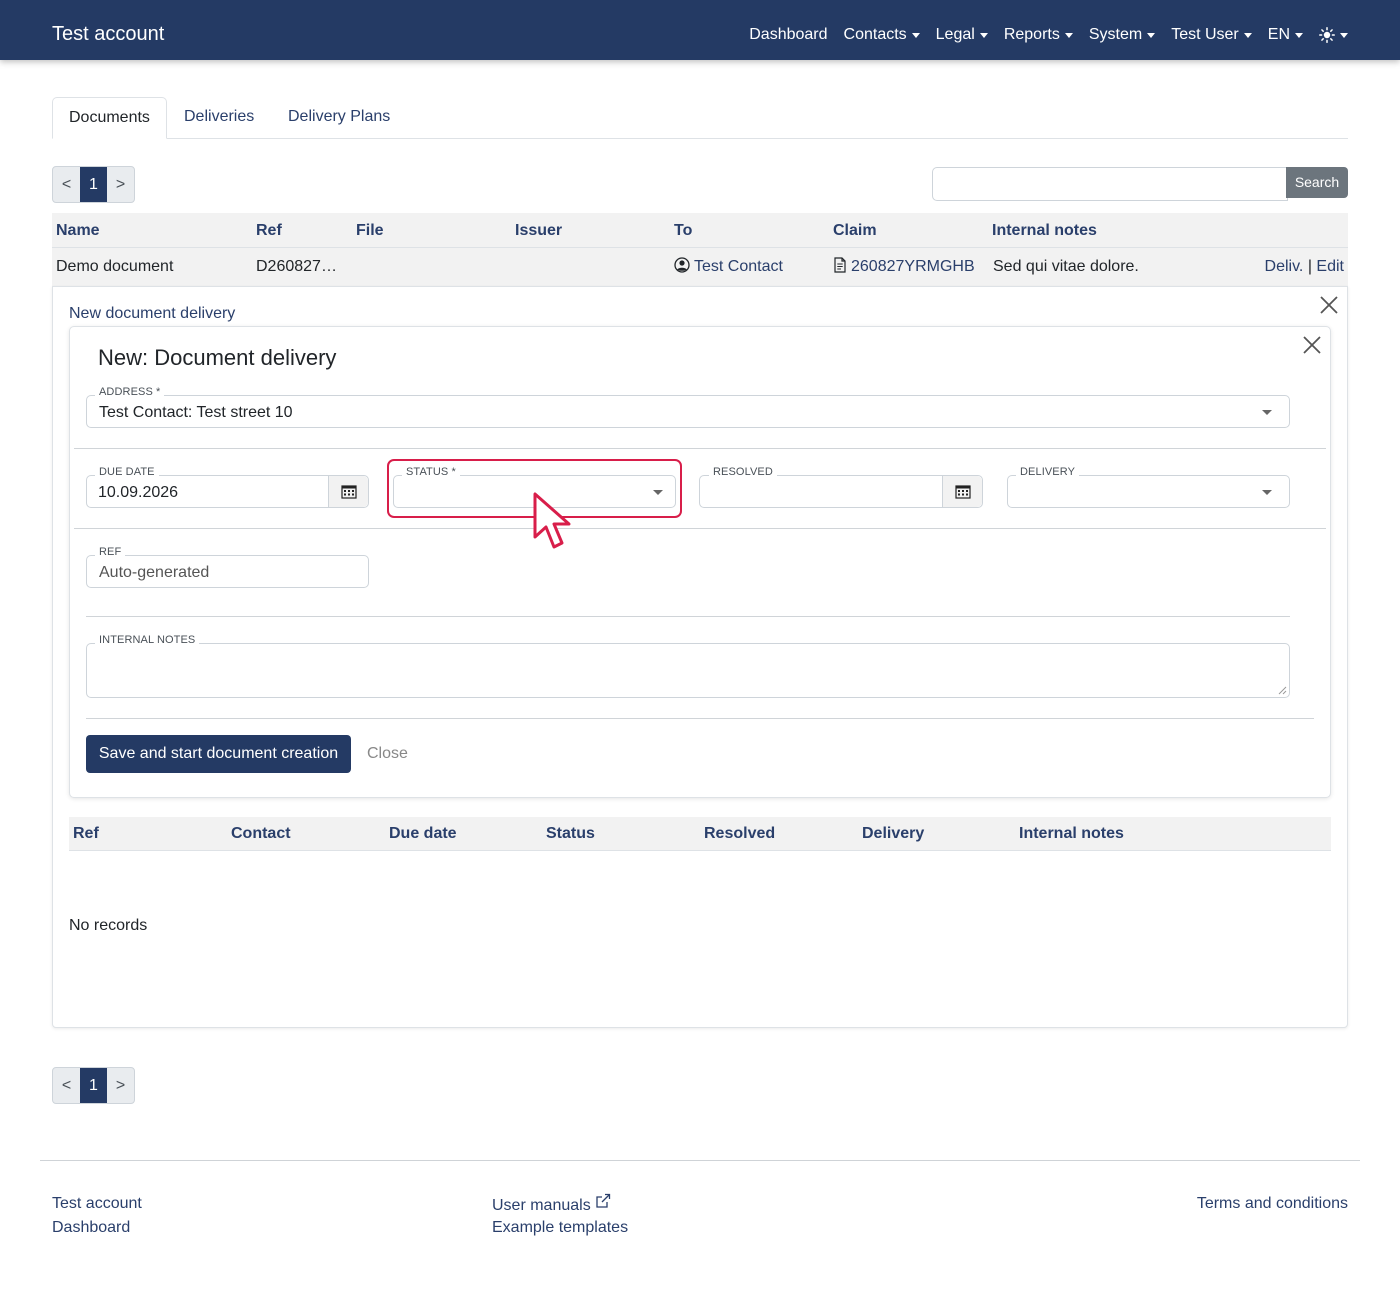 This screenshot has width=1400, height=1301. I want to click on column-header-contact: Contact, so click(261, 833).